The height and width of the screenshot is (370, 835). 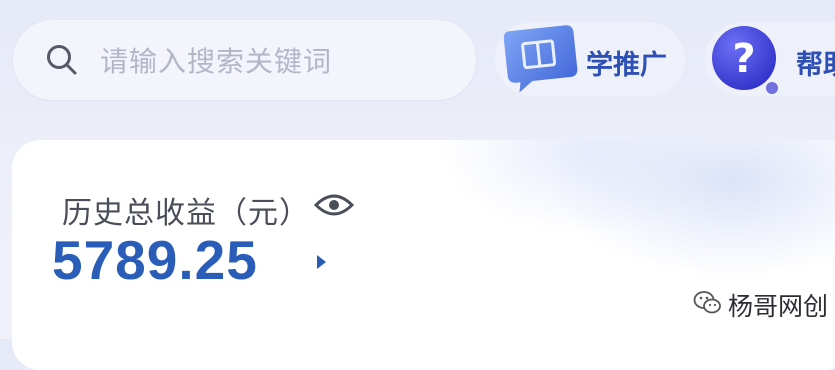 What do you see at coordinates (155, 260) in the screenshot?
I see `total-earnings-value: 5789.25` at bounding box center [155, 260].